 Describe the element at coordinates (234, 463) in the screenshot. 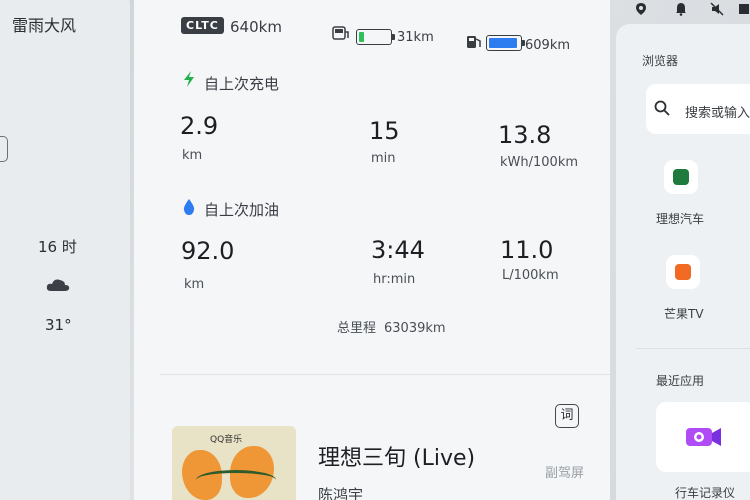

I see `album-art: QQ音乐` at that location.